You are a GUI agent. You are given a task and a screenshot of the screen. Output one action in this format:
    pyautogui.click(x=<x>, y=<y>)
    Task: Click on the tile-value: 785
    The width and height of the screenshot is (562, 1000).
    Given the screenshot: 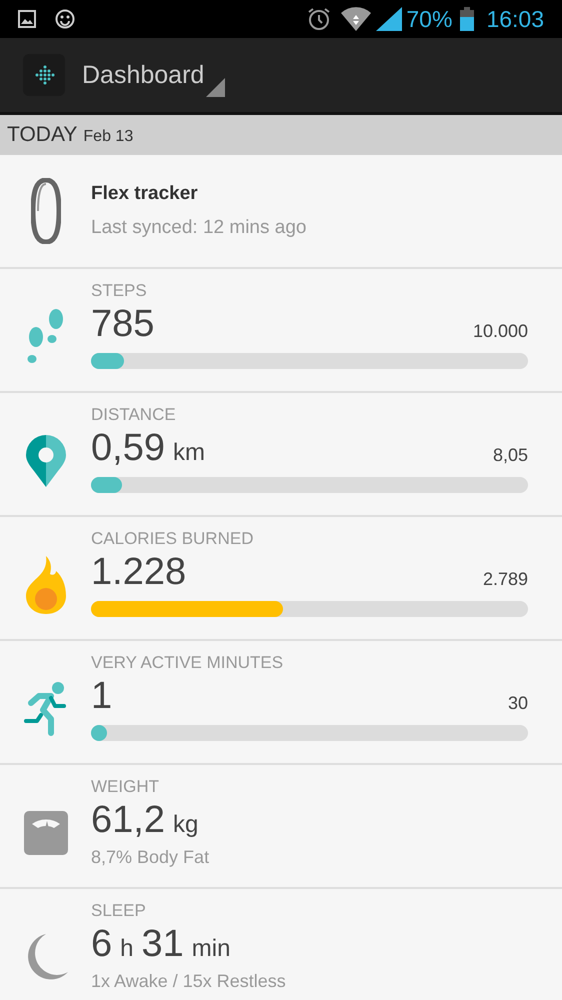 What is the action you would take?
    pyautogui.click(x=122, y=324)
    